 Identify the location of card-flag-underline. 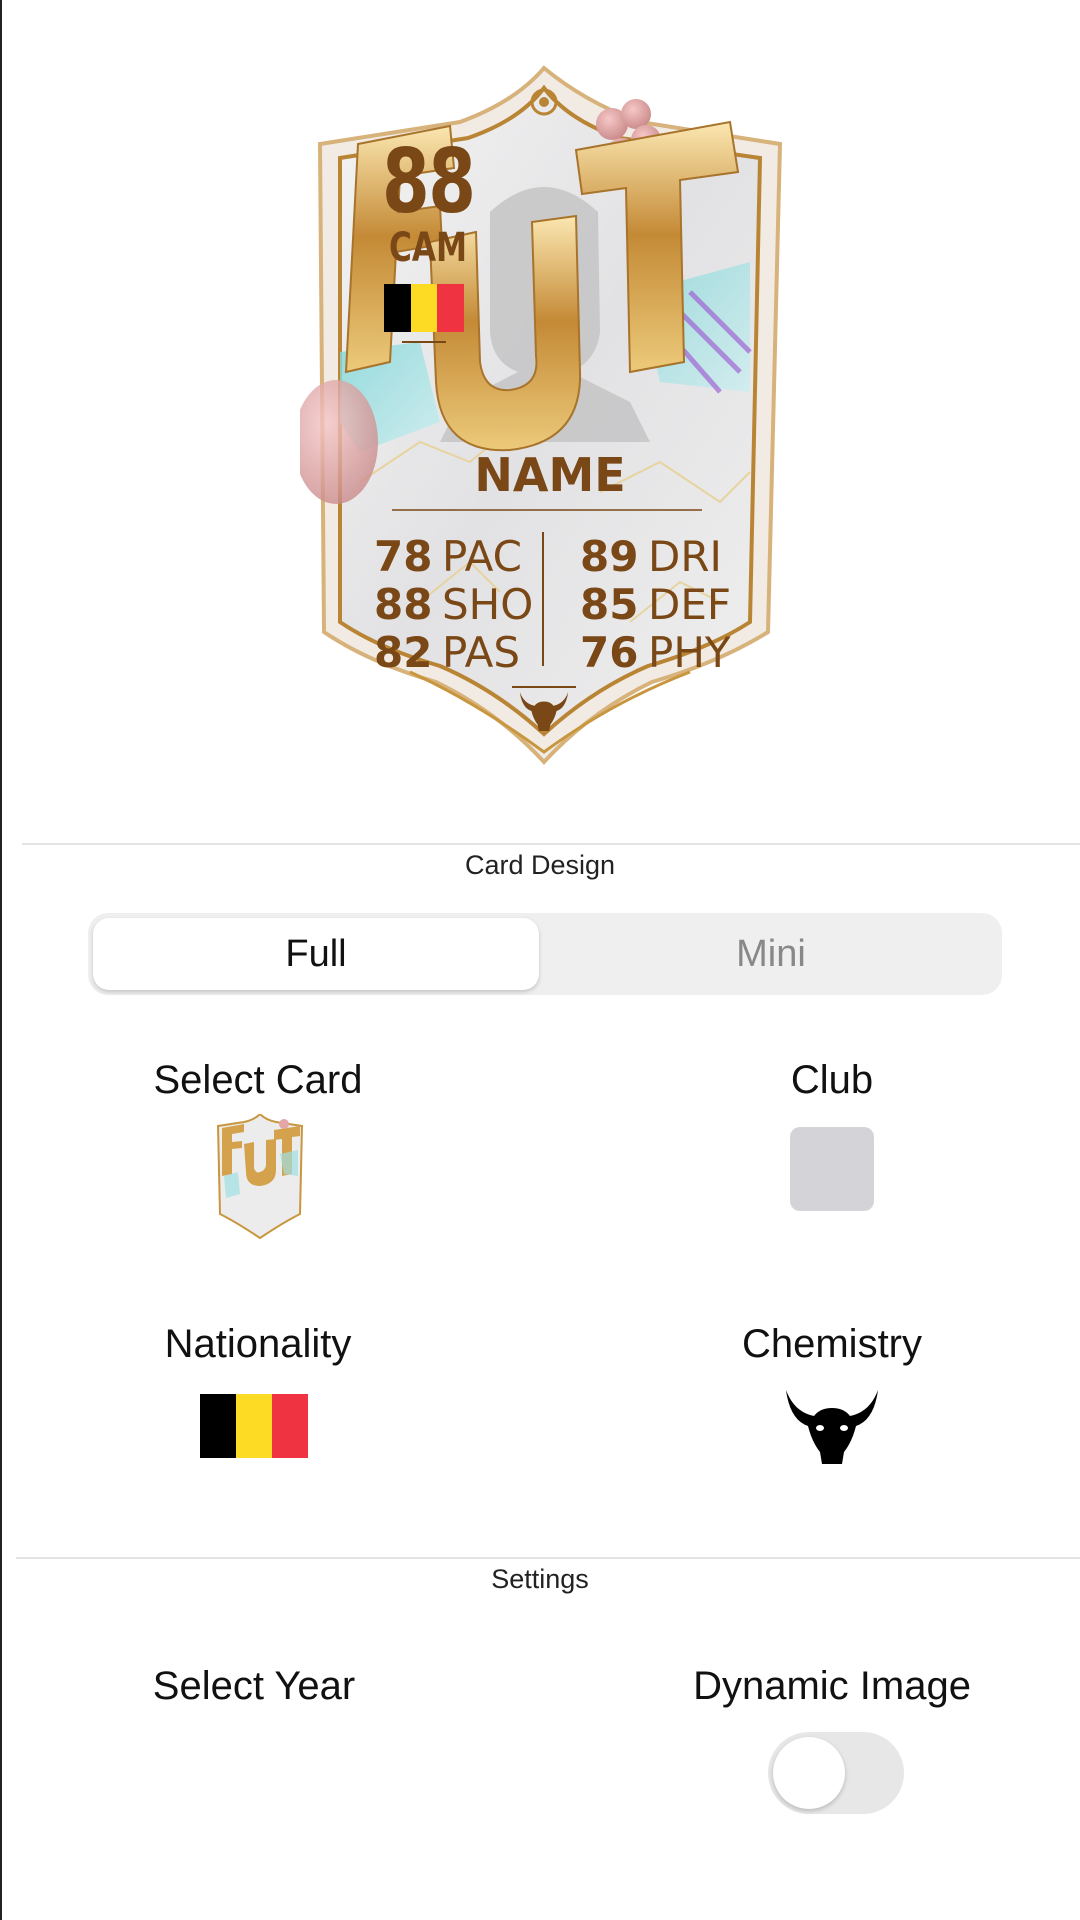
(424, 342).